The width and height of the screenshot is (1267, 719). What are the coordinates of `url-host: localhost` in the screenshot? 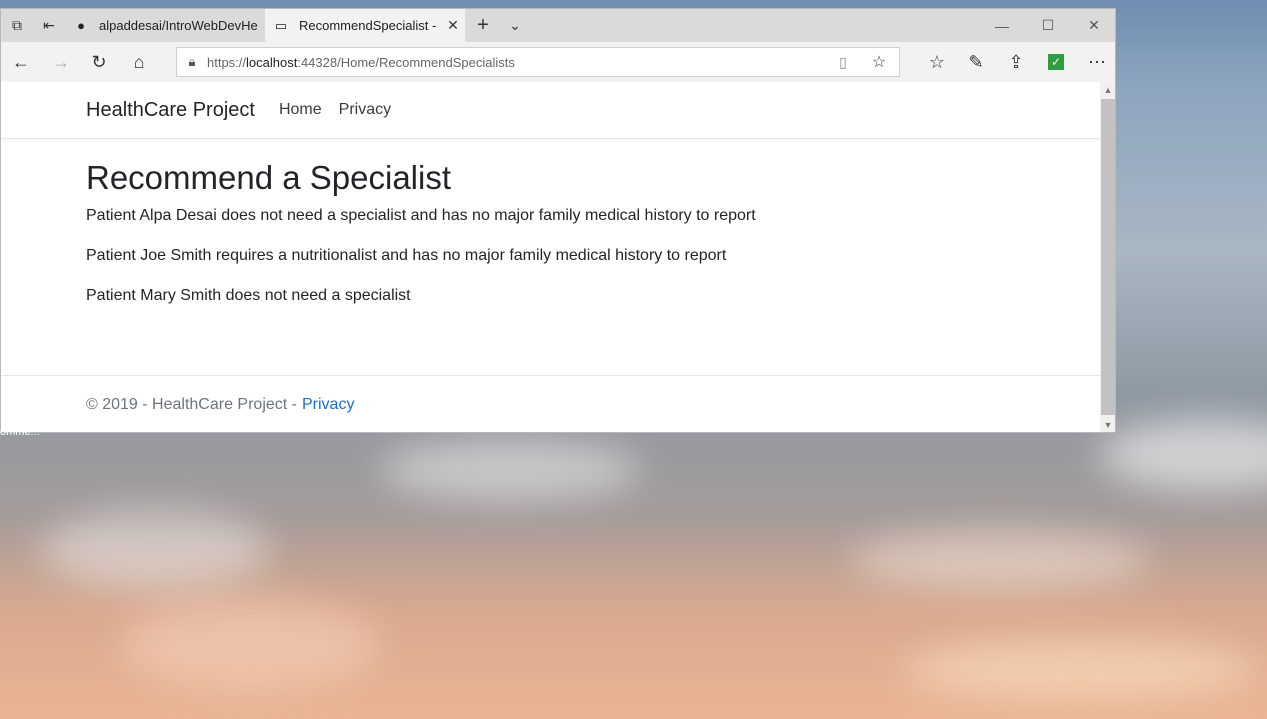 It's located at (272, 62).